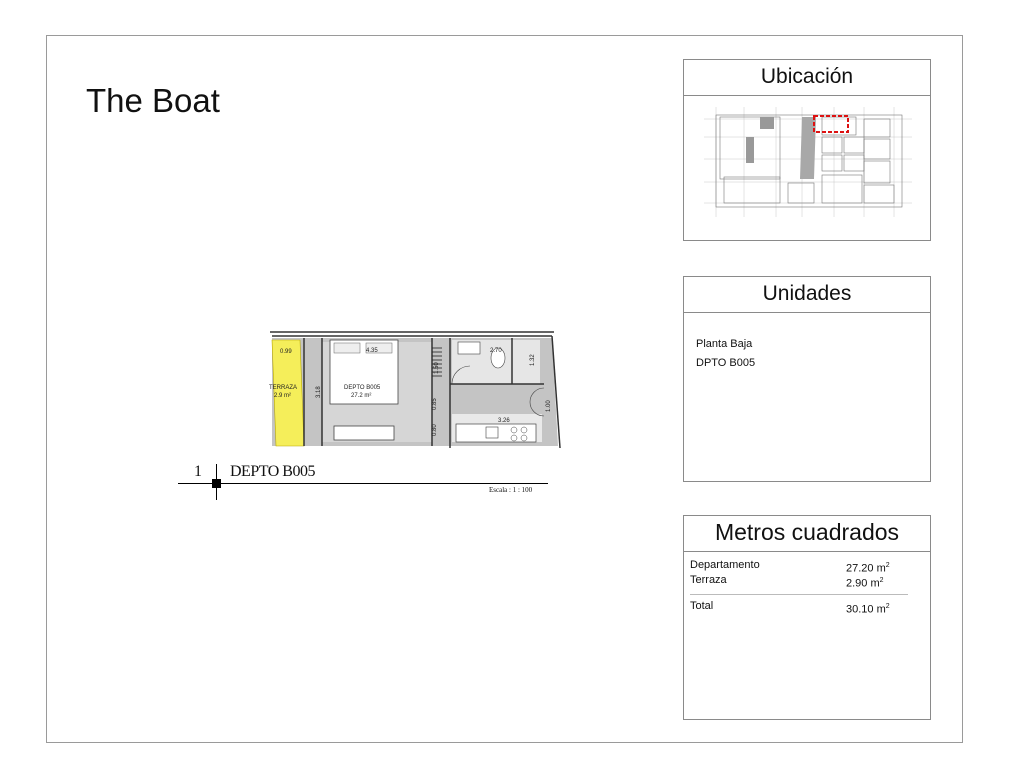 The height and width of the screenshot is (780, 1009). Describe the element at coordinates (216, 483) in the screenshot. I see `caption-marker` at that location.